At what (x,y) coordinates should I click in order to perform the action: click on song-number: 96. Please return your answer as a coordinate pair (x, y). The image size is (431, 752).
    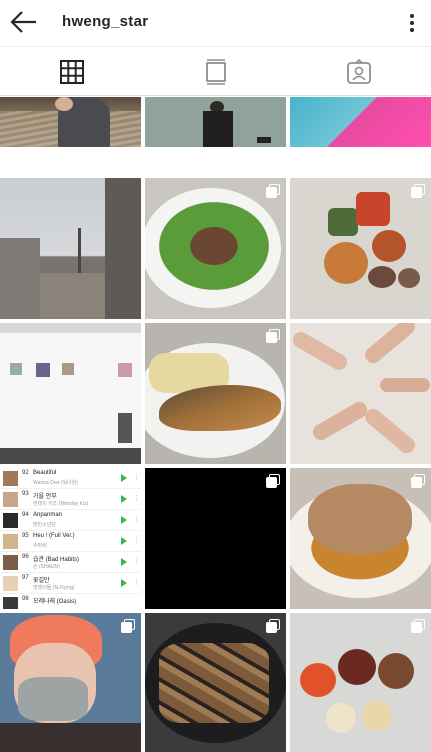
    Looking at the image, I should click on (25, 557).